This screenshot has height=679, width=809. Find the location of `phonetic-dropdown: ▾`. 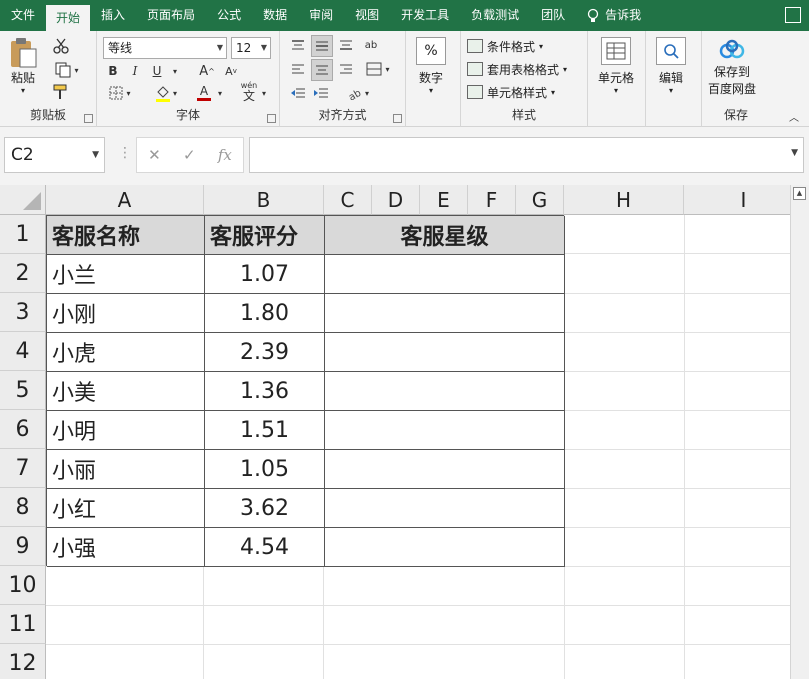

phonetic-dropdown: ▾ is located at coordinates (264, 93).